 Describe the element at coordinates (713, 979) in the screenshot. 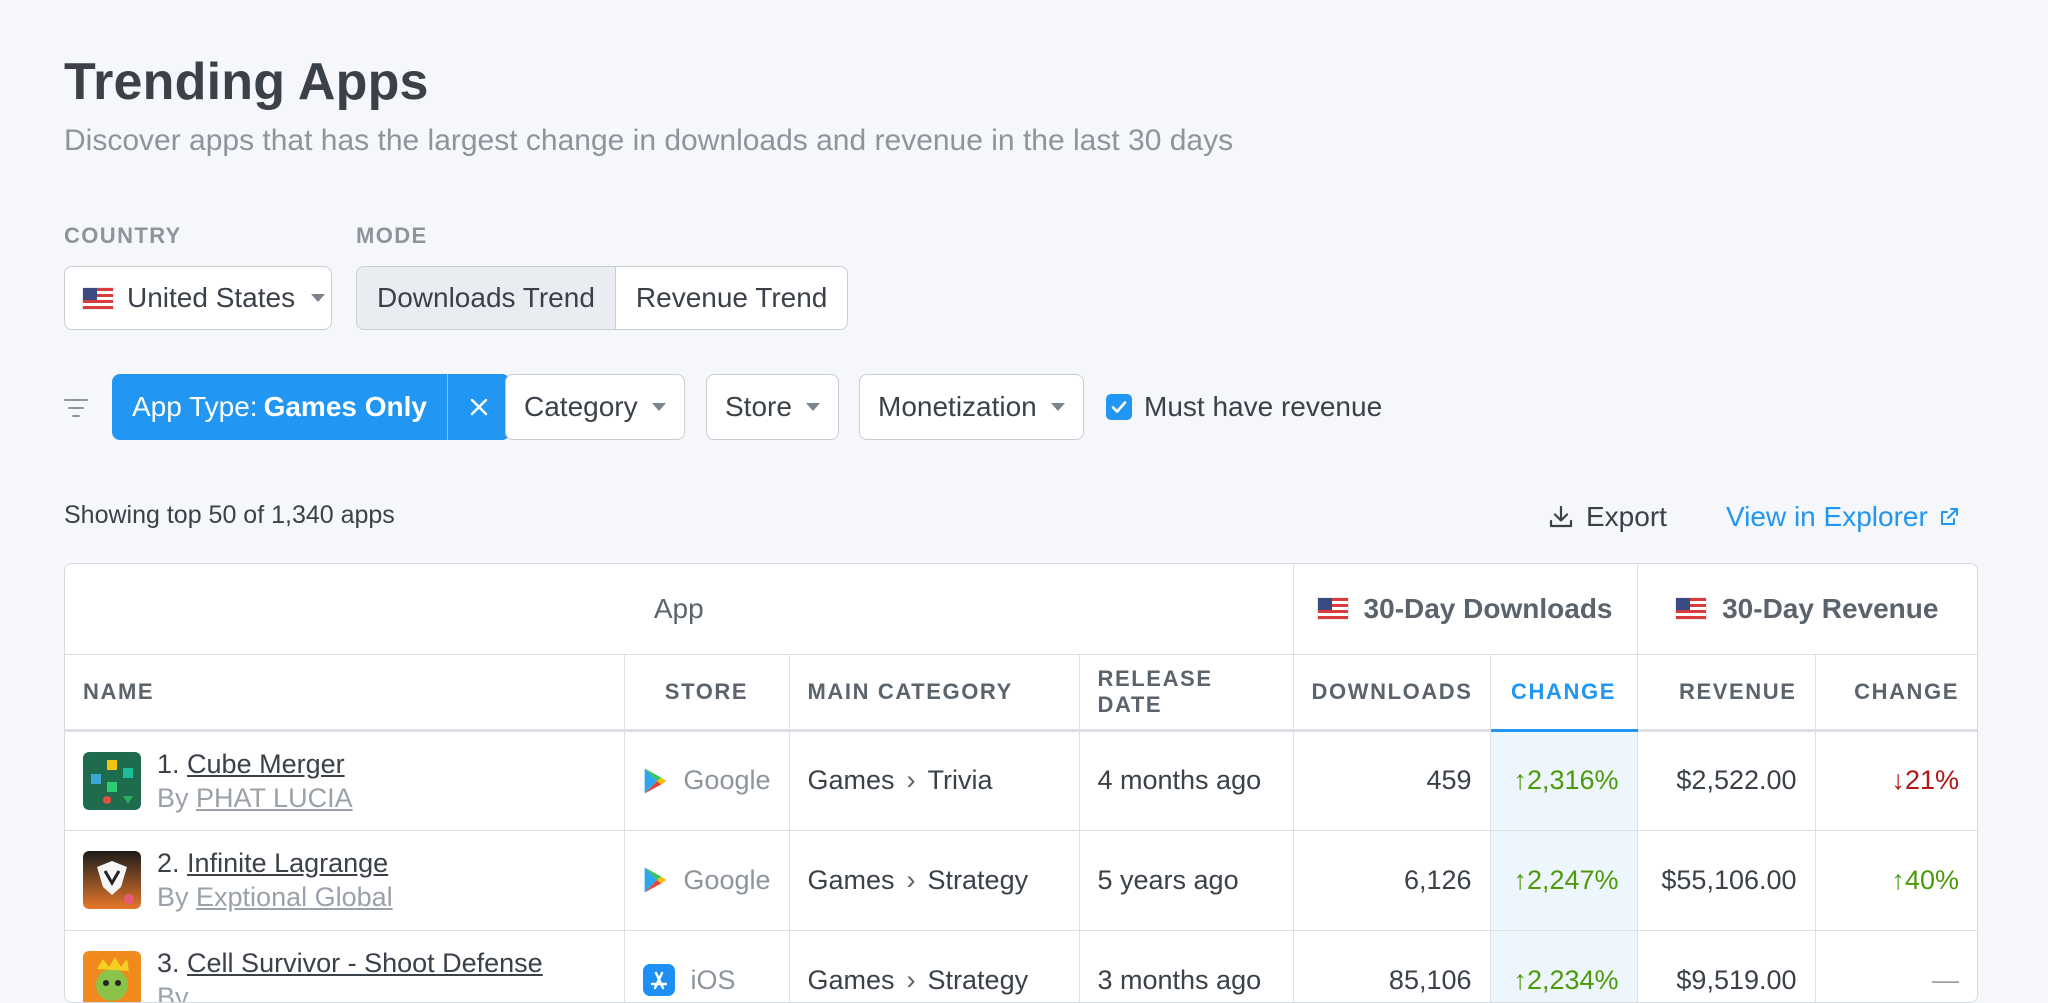

I see `store-name: iOS` at that location.